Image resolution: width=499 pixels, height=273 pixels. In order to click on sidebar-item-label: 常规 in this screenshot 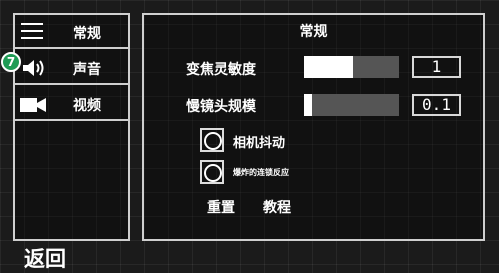, I will do `click(87, 34)`.